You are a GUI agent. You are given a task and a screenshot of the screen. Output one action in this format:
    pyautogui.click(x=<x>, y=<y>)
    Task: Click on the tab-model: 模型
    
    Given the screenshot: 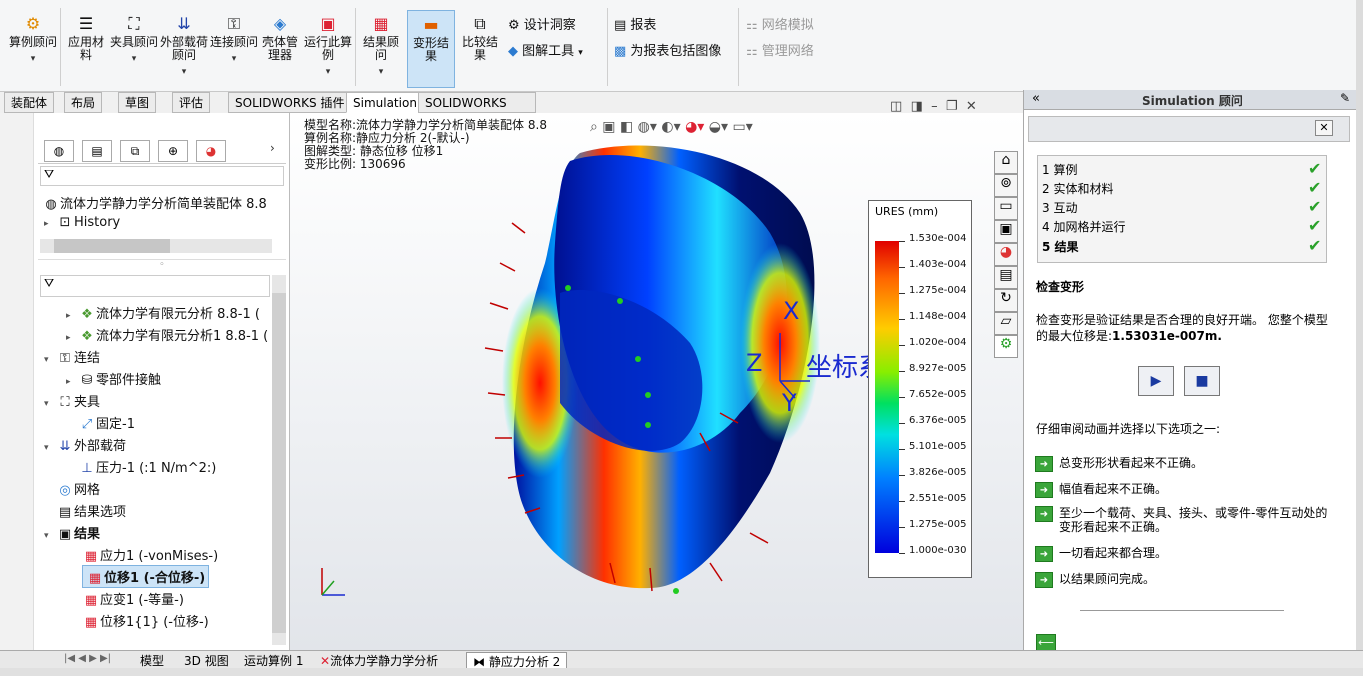 What is the action you would take?
    pyautogui.click(x=152, y=660)
    